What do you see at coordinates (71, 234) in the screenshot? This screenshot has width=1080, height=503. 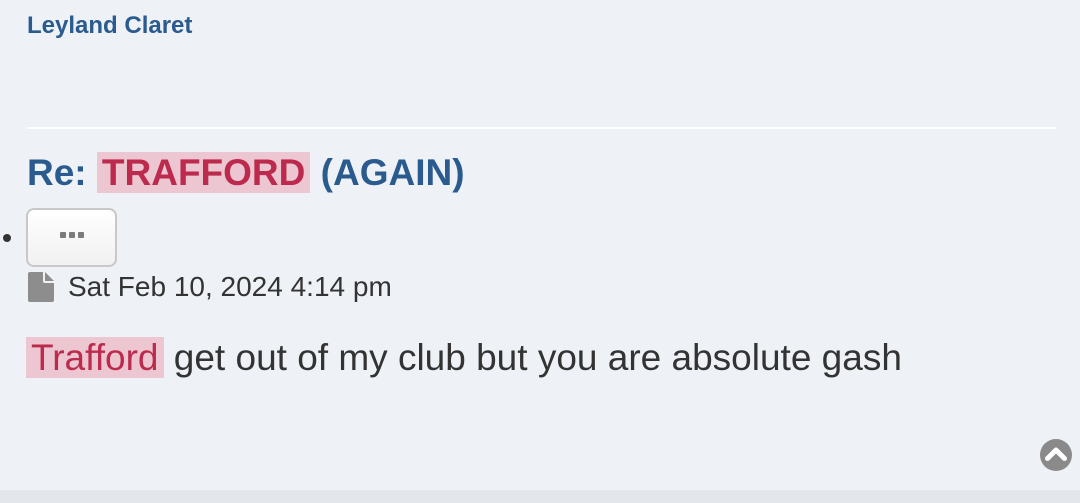 I see `ellipsis-icon` at bounding box center [71, 234].